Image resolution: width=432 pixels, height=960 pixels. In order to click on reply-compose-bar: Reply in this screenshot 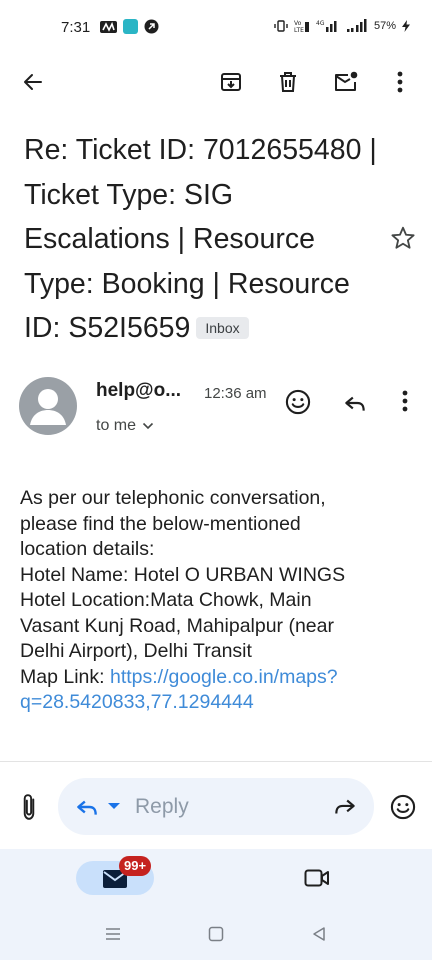, I will do `click(216, 806)`.